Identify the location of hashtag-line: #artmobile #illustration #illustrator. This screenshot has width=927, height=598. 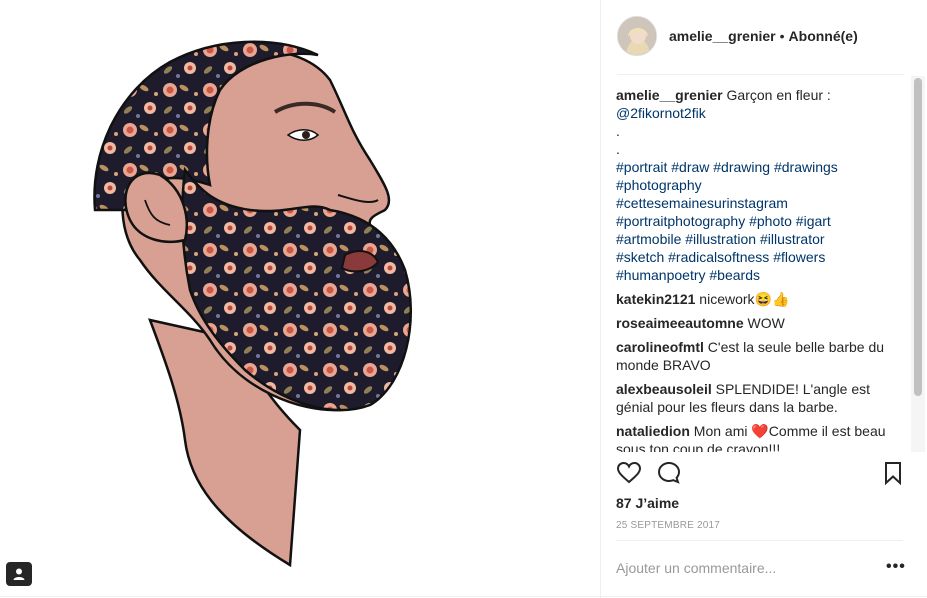
(757, 239).